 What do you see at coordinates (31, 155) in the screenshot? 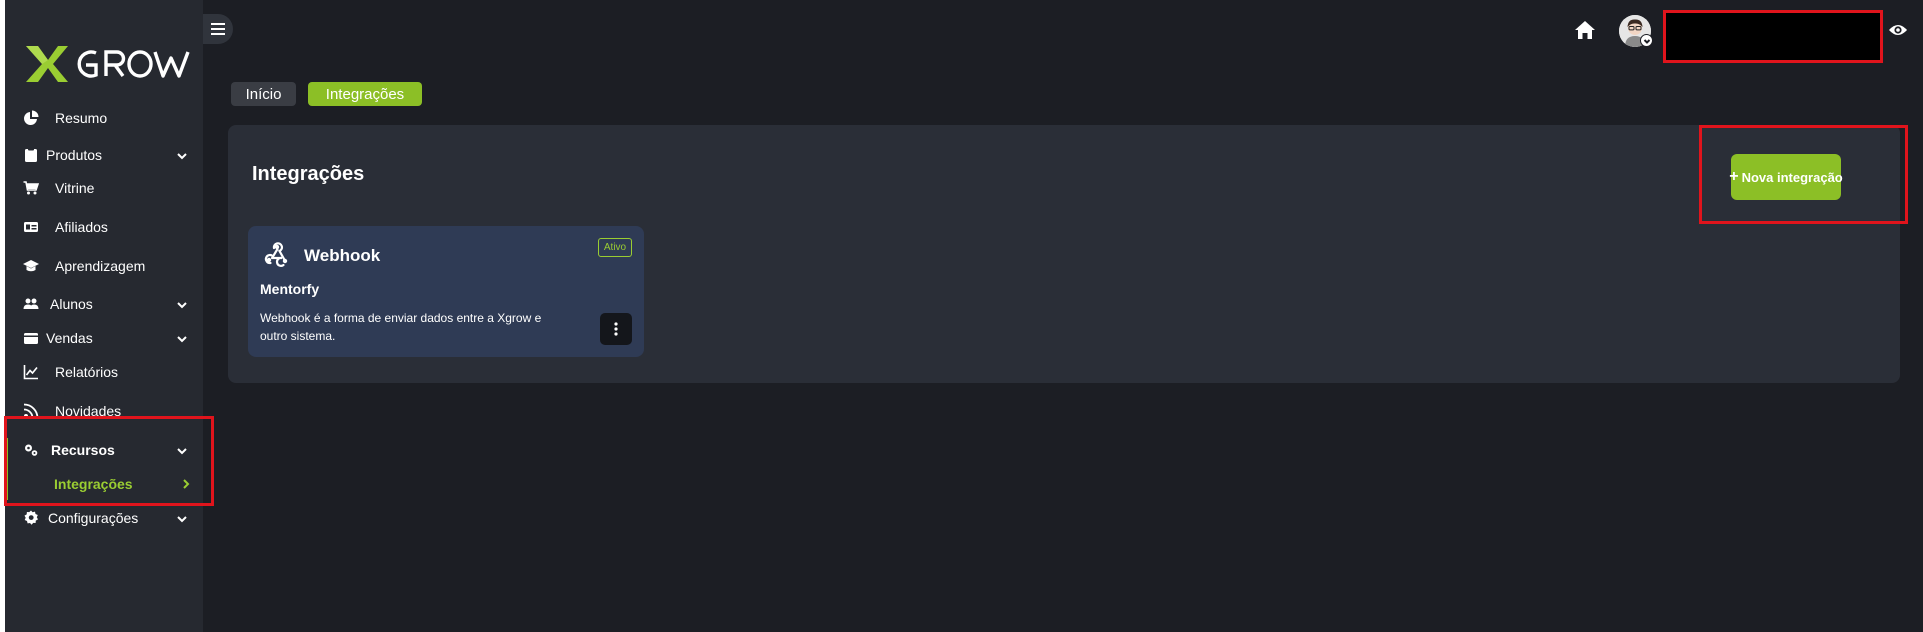
I see `box-icon` at bounding box center [31, 155].